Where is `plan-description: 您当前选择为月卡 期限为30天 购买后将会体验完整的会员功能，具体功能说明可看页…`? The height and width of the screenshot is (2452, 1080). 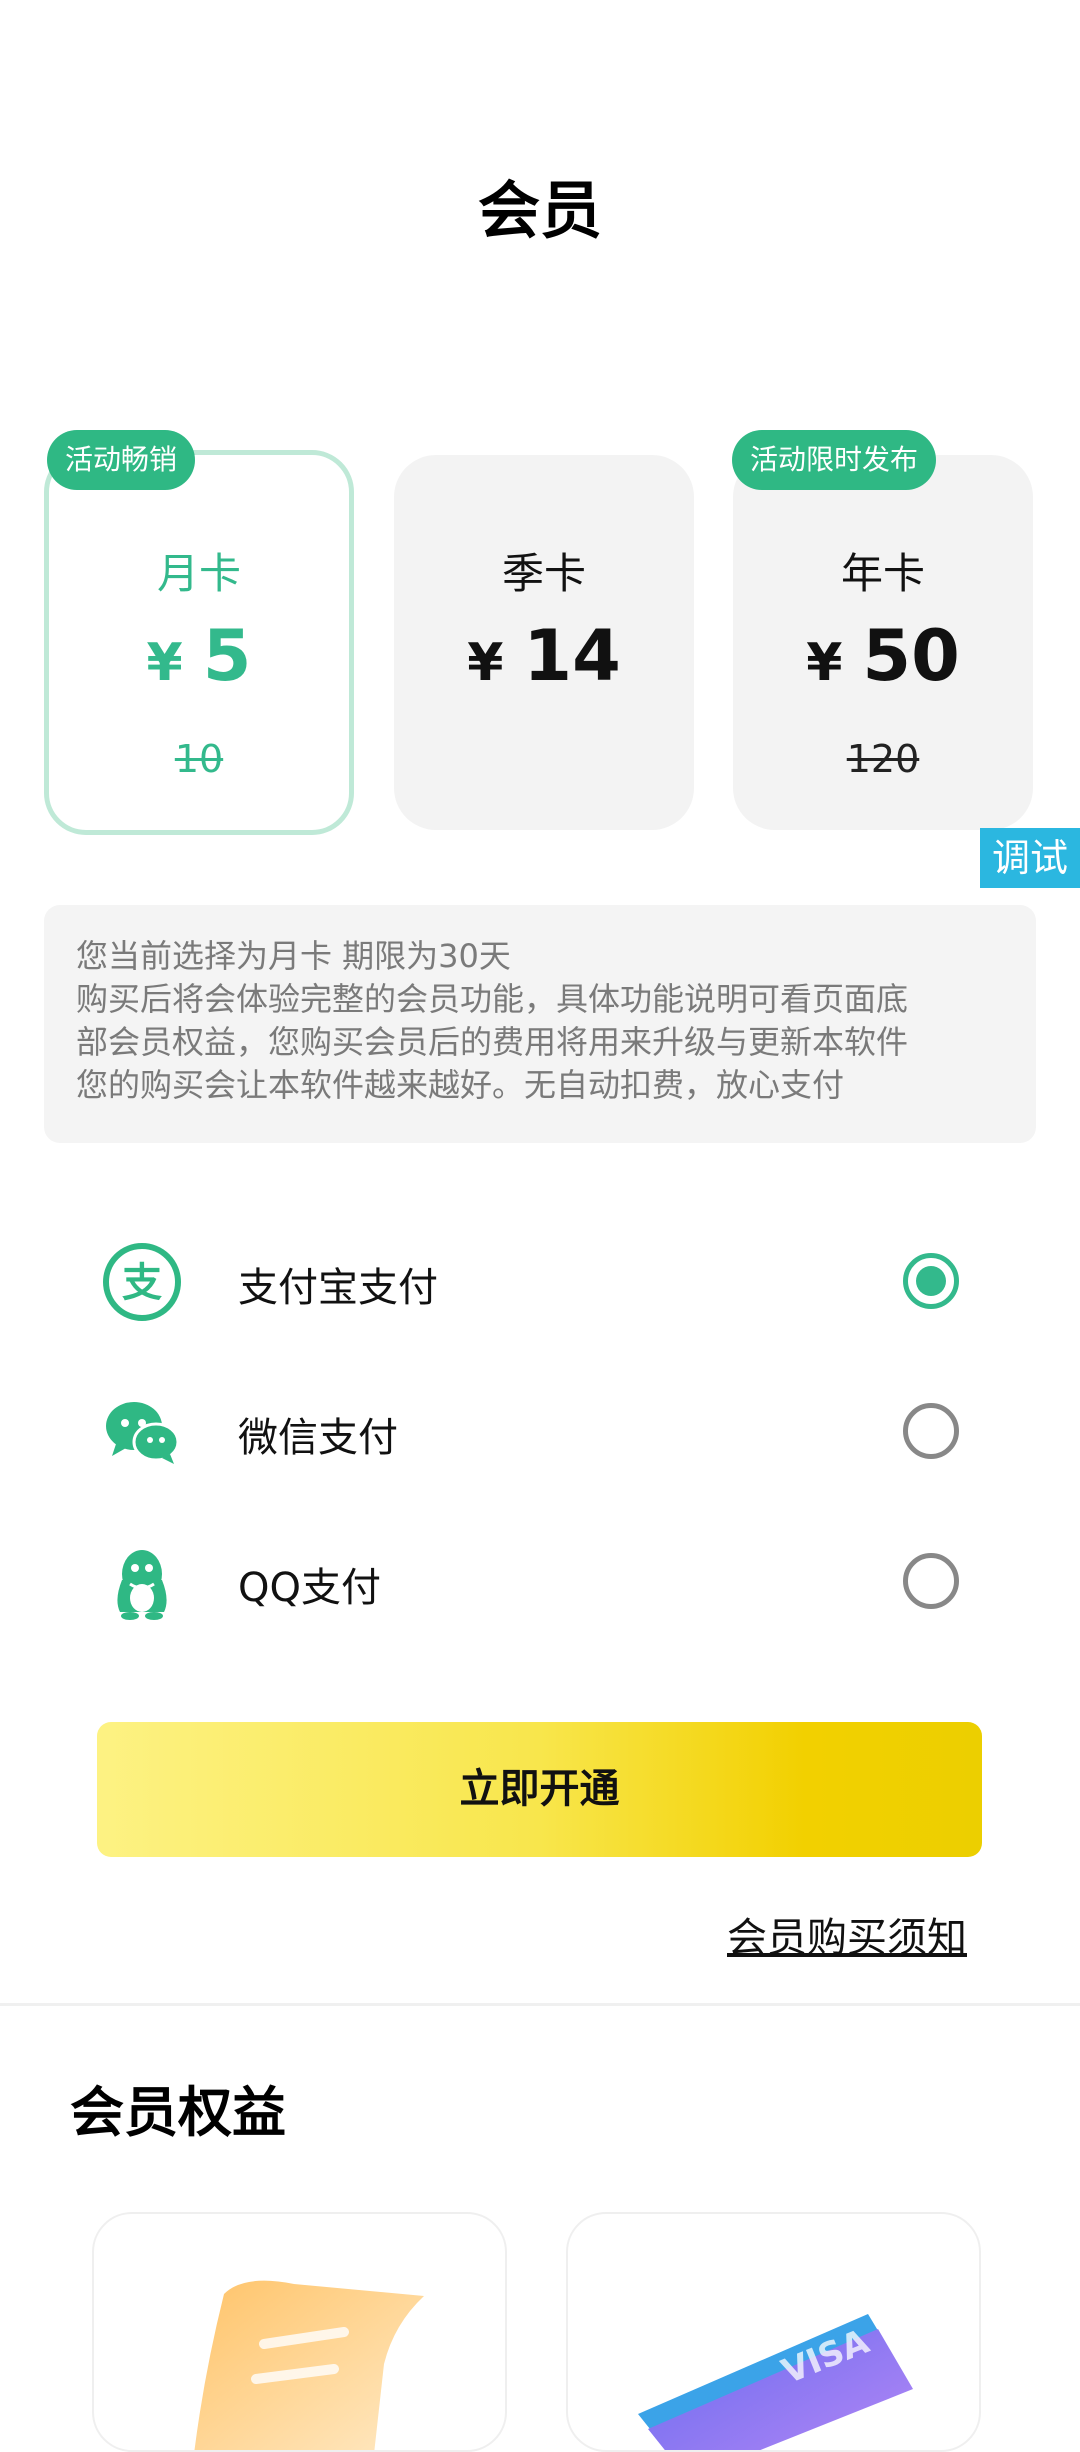
plan-description: 您当前选择为月卡 期限为30天 购买后将会体验完整的会员功能，具体功能说明可看页… is located at coordinates (540, 1024).